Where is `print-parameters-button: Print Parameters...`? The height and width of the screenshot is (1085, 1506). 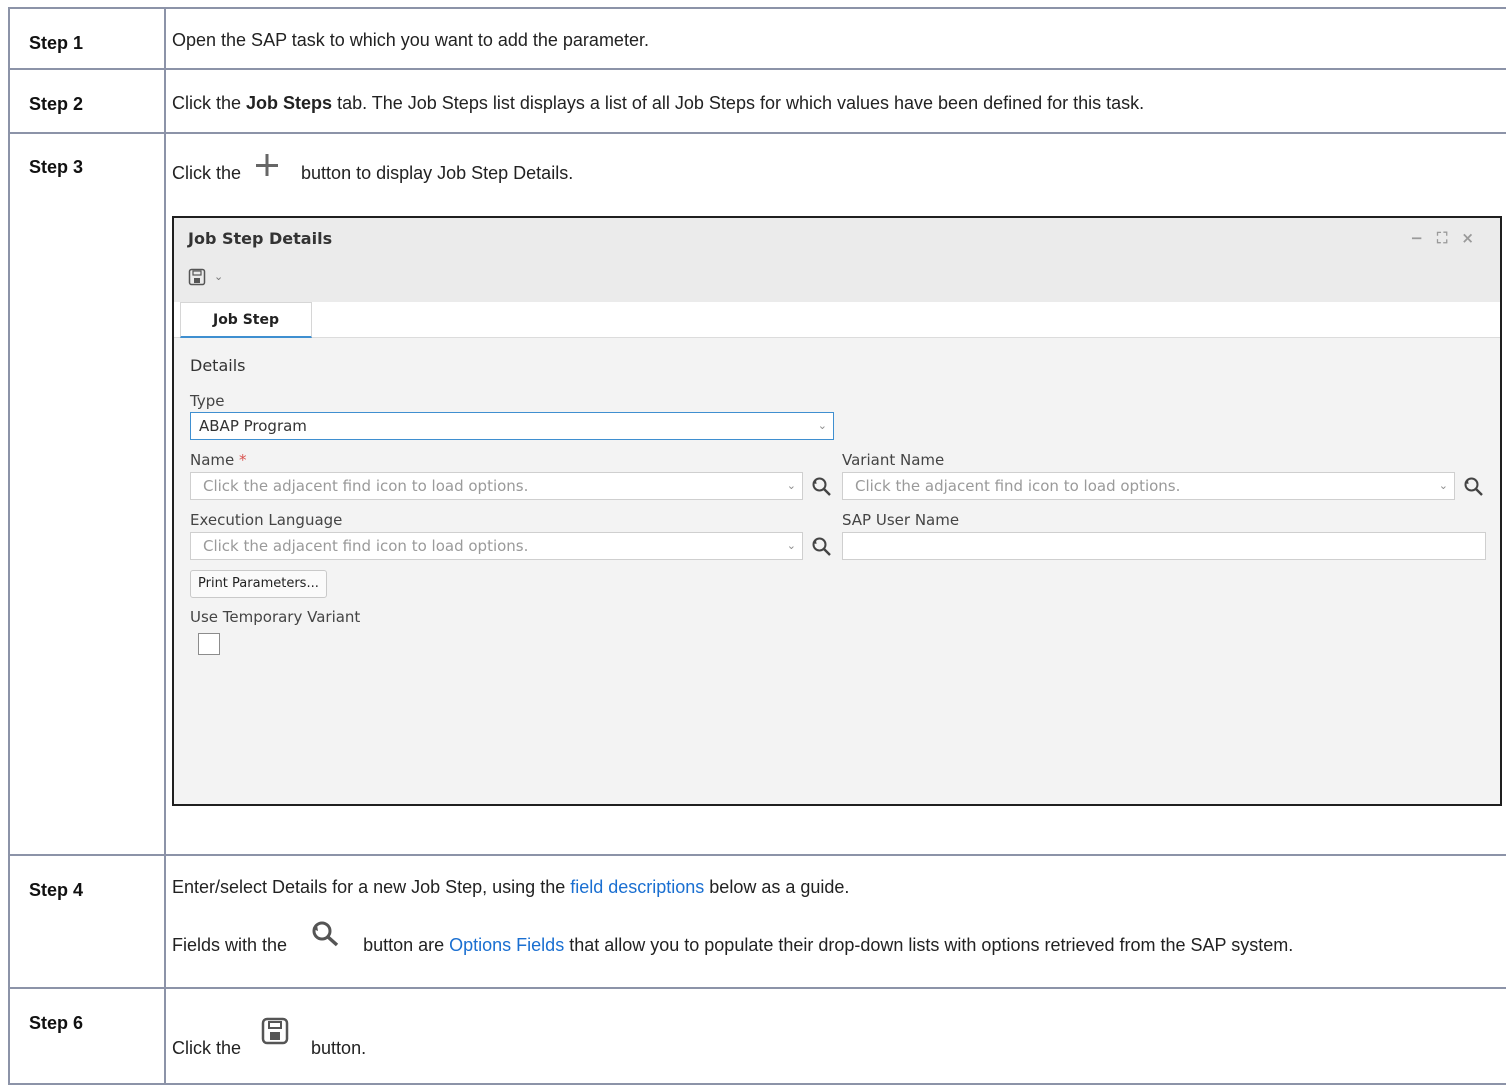 print-parameters-button: Print Parameters... is located at coordinates (258, 584).